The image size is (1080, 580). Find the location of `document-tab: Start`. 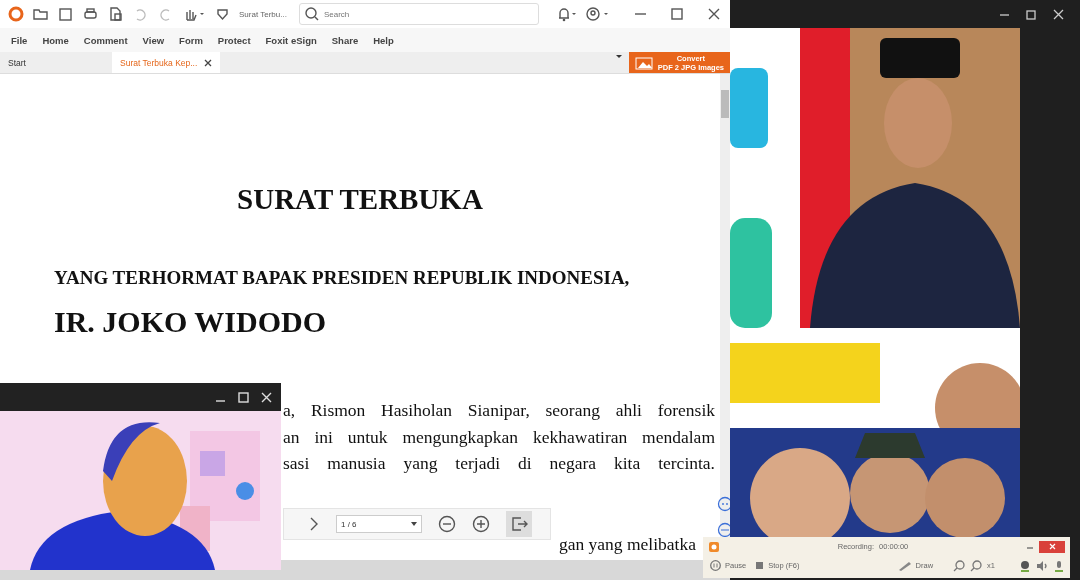

document-tab: Start is located at coordinates (53, 62).